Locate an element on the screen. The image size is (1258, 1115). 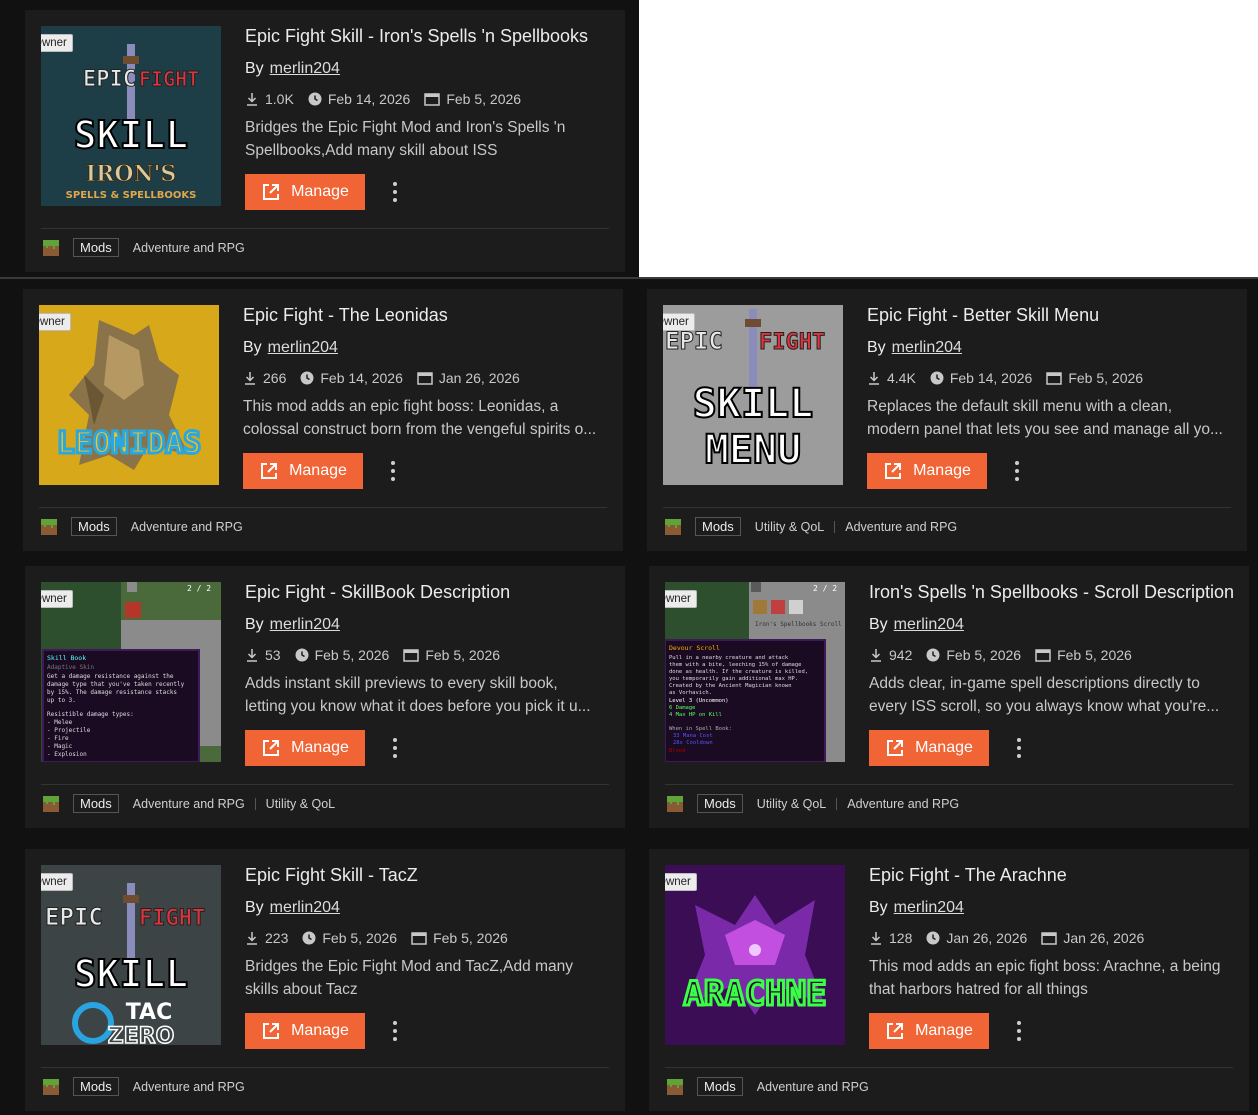
clock-icon is located at coordinates (302, 655).